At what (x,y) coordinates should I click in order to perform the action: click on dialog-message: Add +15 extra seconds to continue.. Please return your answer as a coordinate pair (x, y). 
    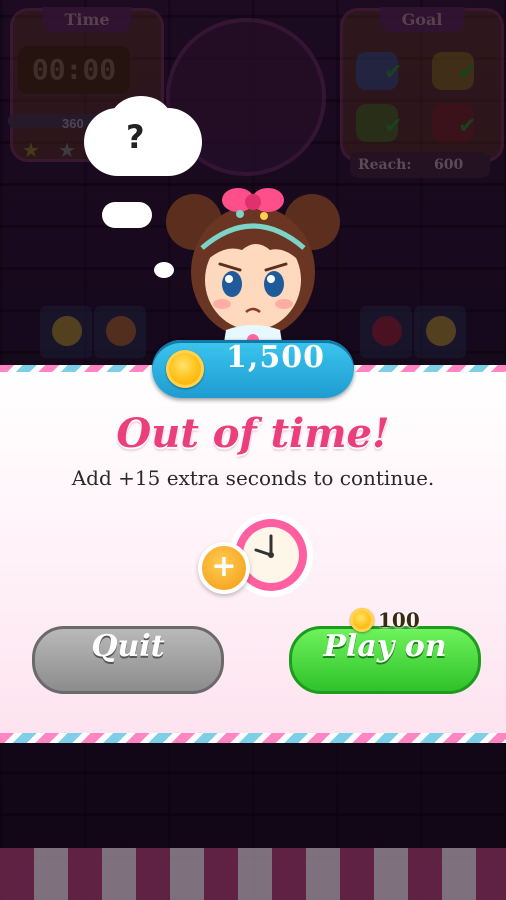
    Looking at the image, I should click on (253, 478).